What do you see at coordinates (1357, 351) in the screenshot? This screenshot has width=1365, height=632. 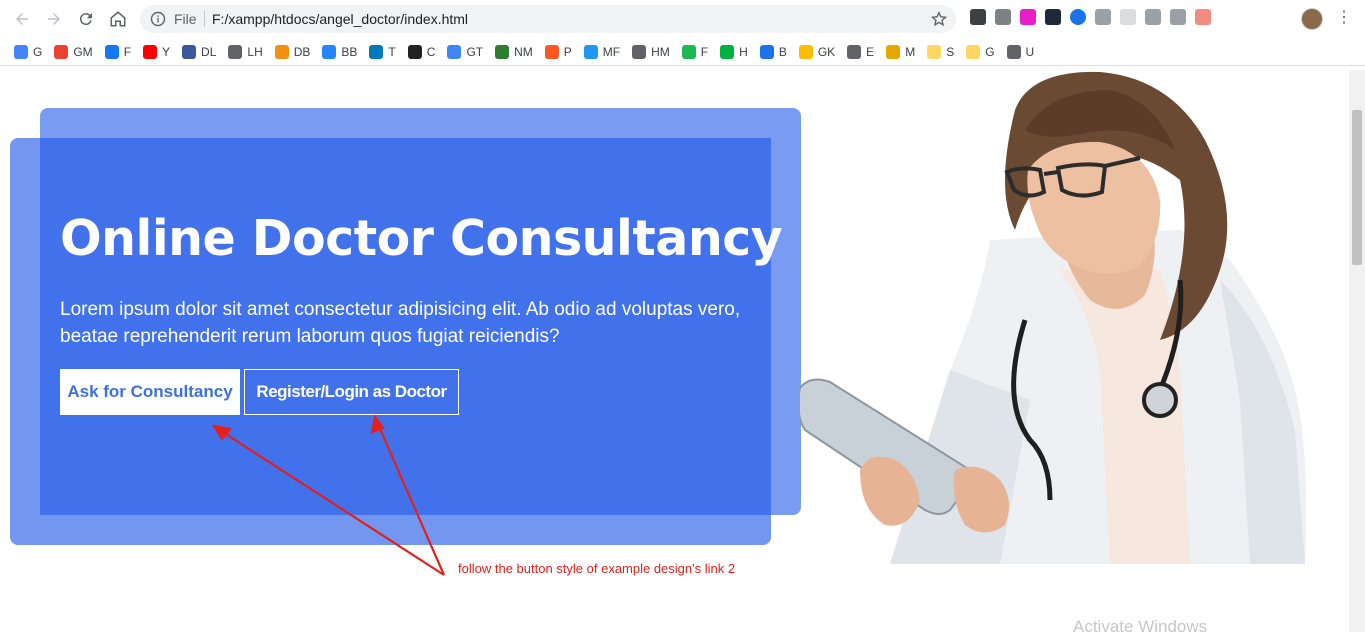 I see `scrollbar` at bounding box center [1357, 351].